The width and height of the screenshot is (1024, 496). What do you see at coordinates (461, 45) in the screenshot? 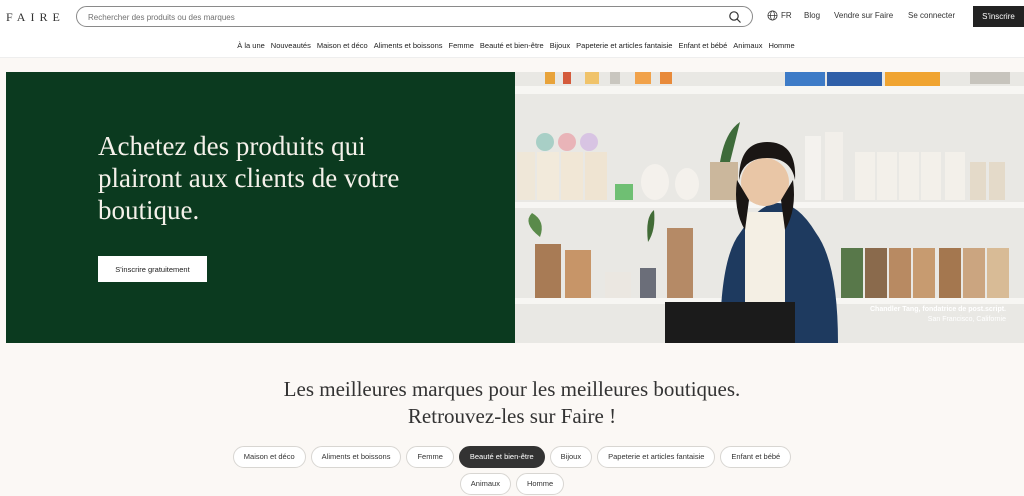
I see `category-item: Femme` at bounding box center [461, 45].